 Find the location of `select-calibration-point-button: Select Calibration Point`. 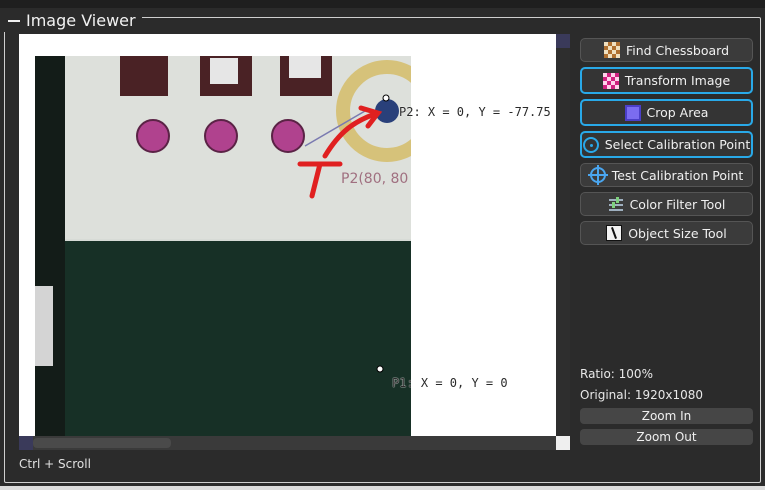

select-calibration-point-button: Select Calibration Point is located at coordinates (666, 144).